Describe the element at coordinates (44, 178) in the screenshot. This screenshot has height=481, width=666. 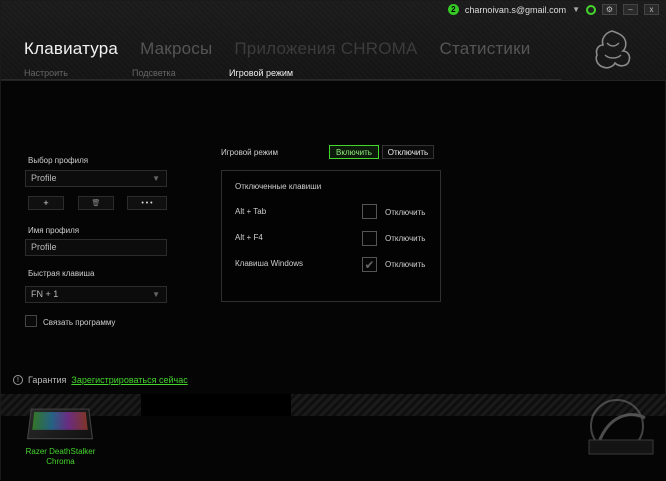
I see `profile-select-value: Profile` at that location.